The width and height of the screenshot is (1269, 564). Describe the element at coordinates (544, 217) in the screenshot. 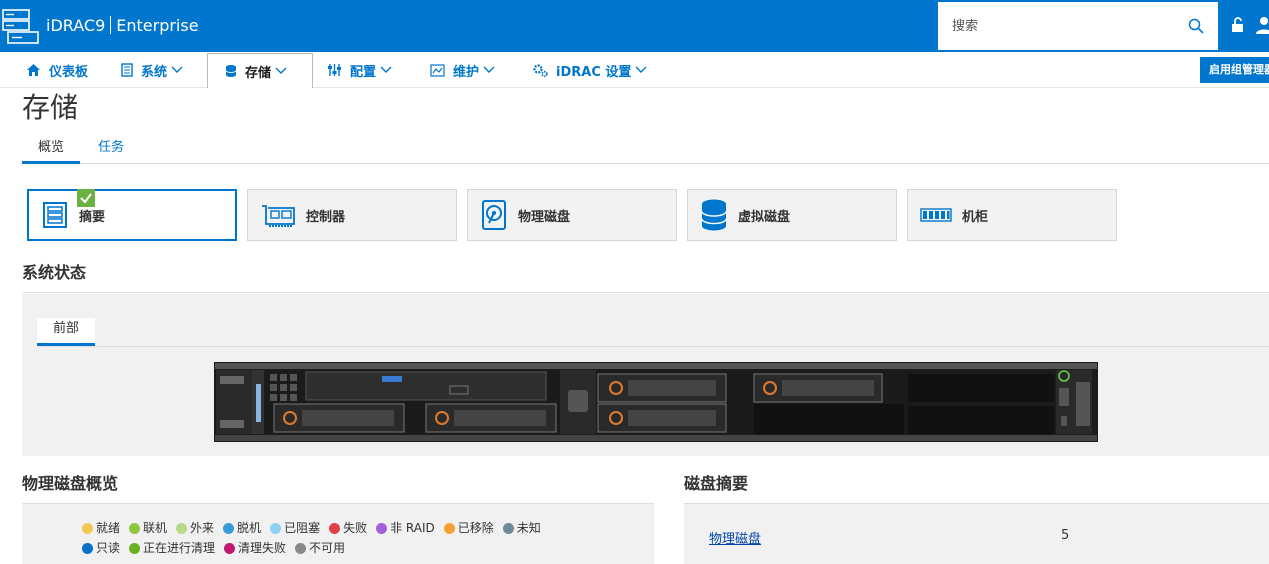

I see `card-physical-disk-label: 物理磁盘` at that location.